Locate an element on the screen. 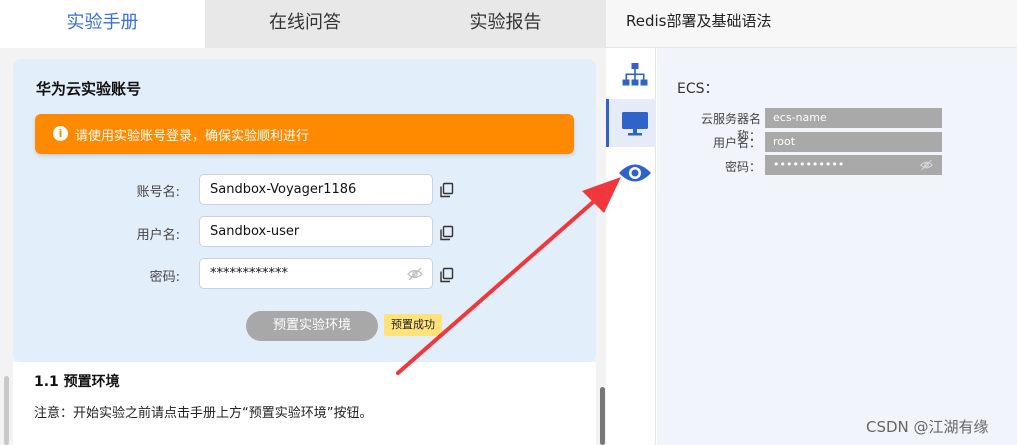 Image resolution: width=1017 pixels, height=445 pixels. ecs-username-label: 用户名： is located at coordinates (736, 143).